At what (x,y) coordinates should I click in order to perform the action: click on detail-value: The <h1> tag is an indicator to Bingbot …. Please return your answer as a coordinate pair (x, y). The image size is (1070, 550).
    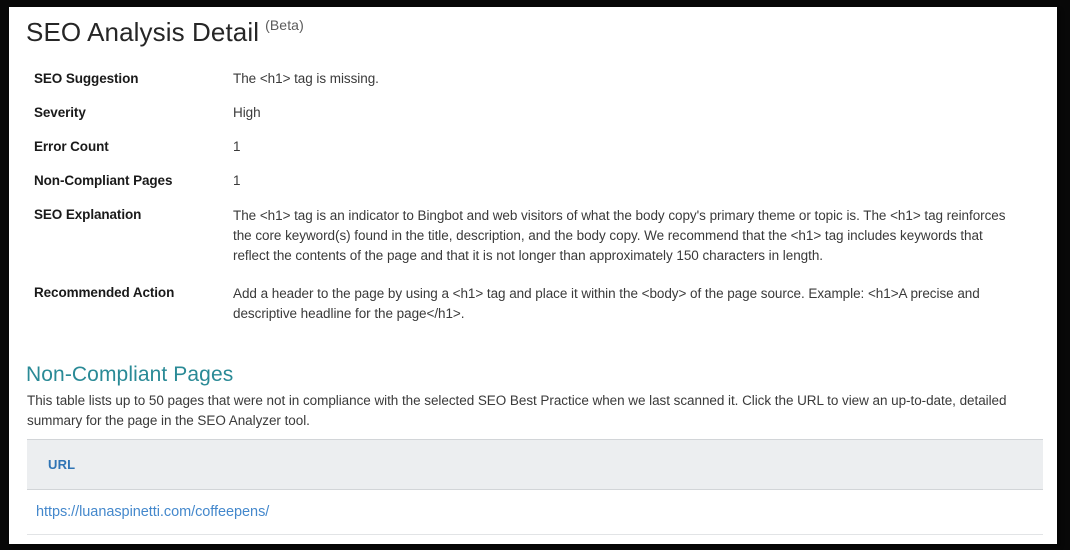
    Looking at the image, I should click on (619, 235).